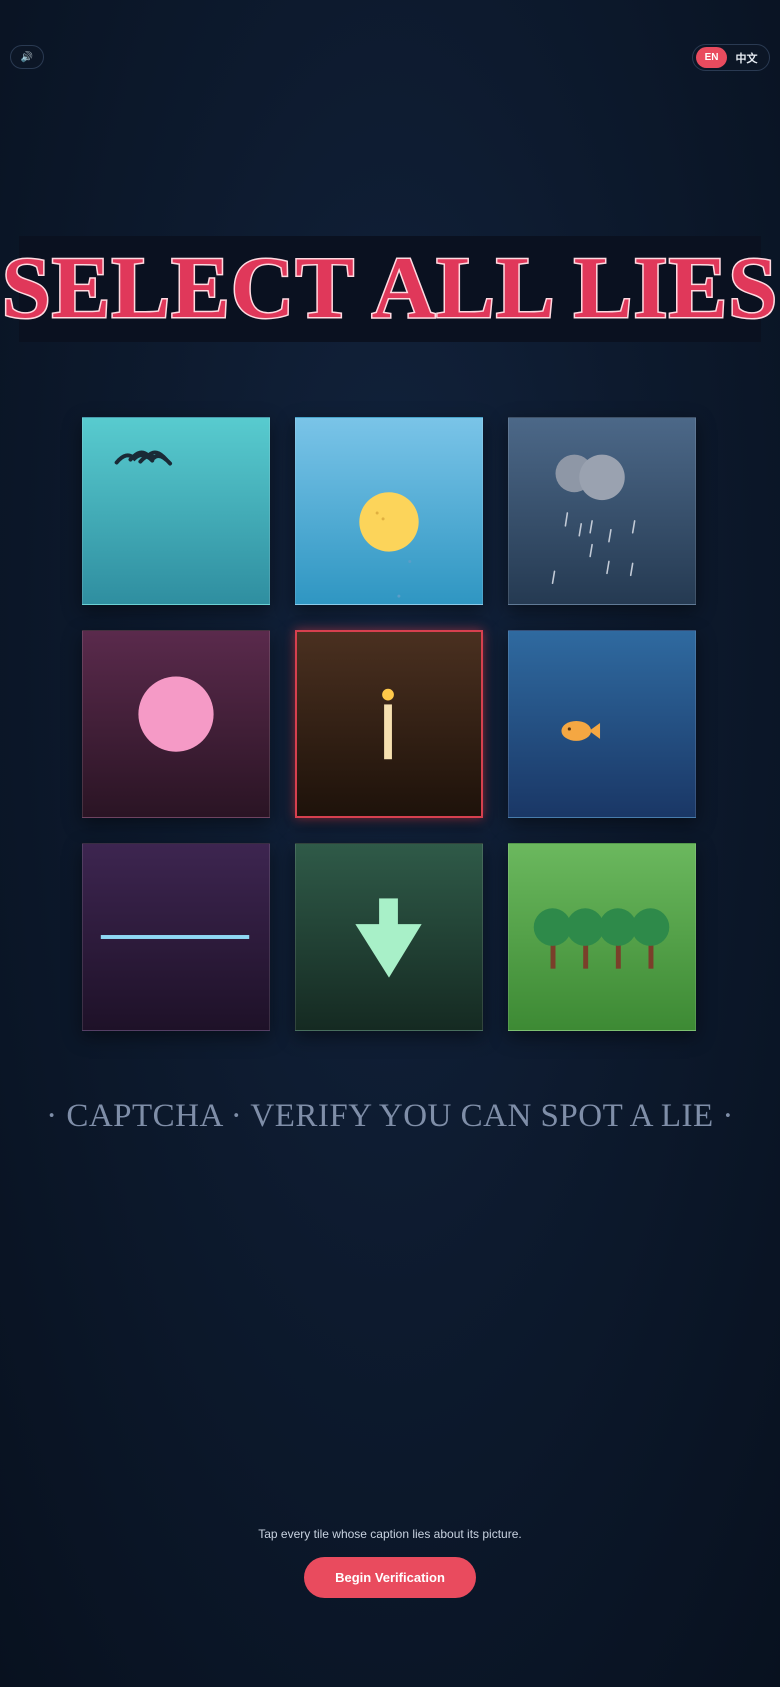 The width and height of the screenshot is (780, 1687). I want to click on begin-verification-button: Begin Verification, so click(390, 1577).